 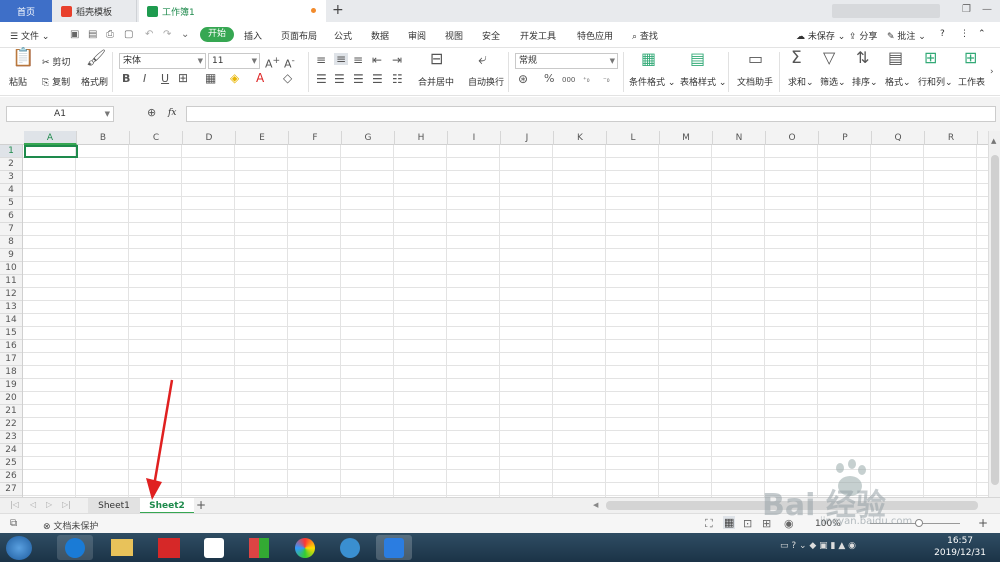 What do you see at coordinates (358, 60) in the screenshot?
I see `align-bottom-icon: ≡` at bounding box center [358, 60].